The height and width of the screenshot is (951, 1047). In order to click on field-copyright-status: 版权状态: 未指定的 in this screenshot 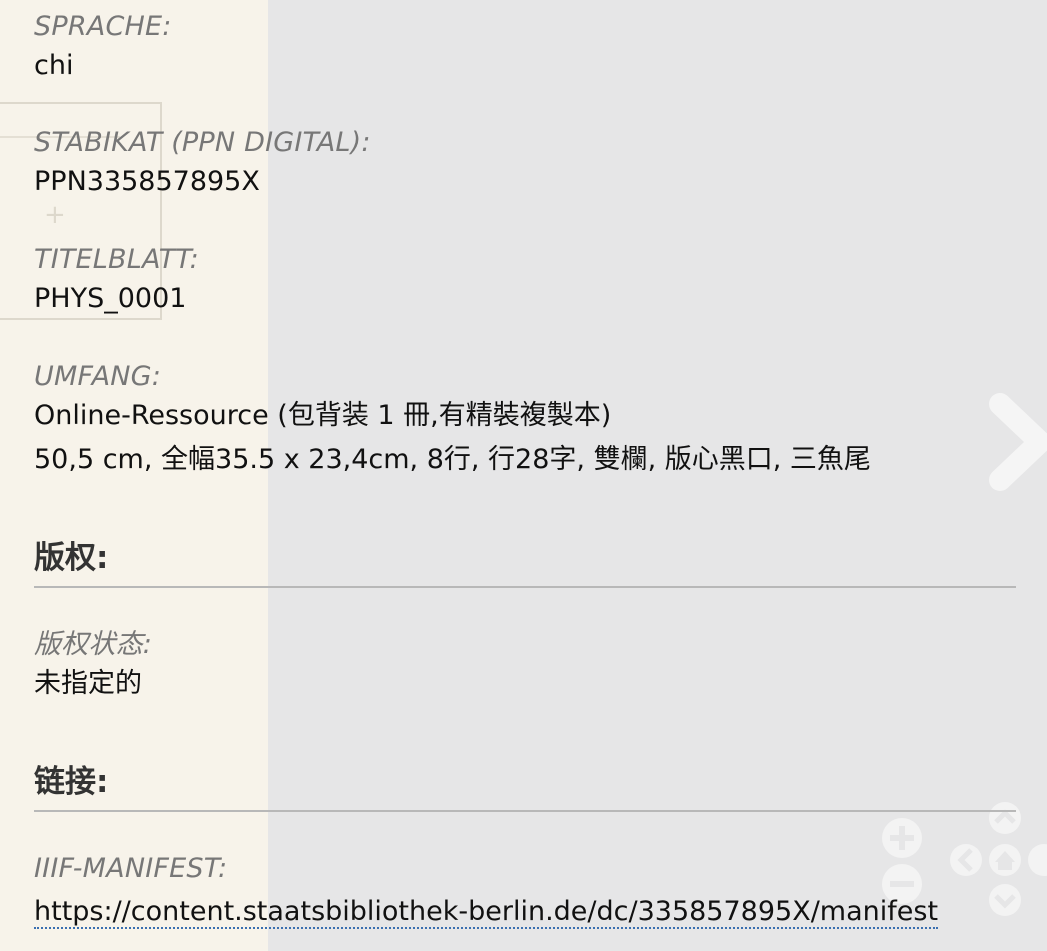, I will do `click(525, 667)`.